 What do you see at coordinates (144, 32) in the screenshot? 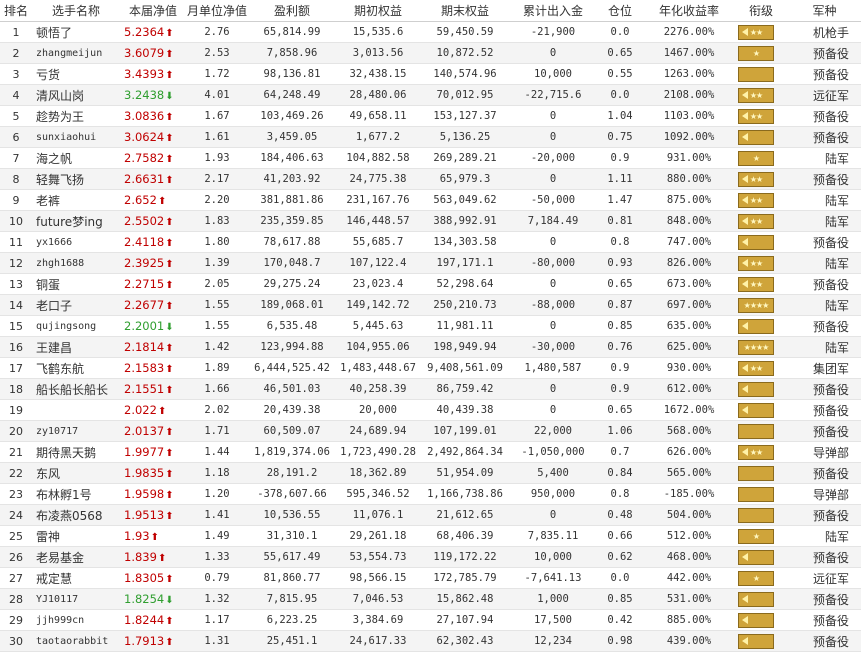
I see `net-value: 5.2364` at bounding box center [144, 32].